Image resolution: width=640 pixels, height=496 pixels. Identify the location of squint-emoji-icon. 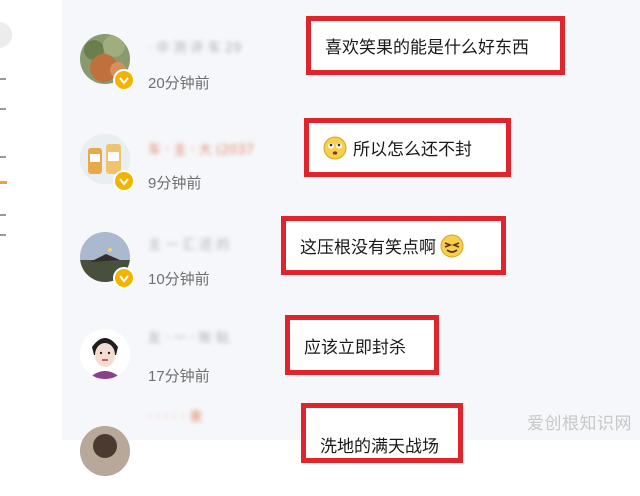
(452, 245).